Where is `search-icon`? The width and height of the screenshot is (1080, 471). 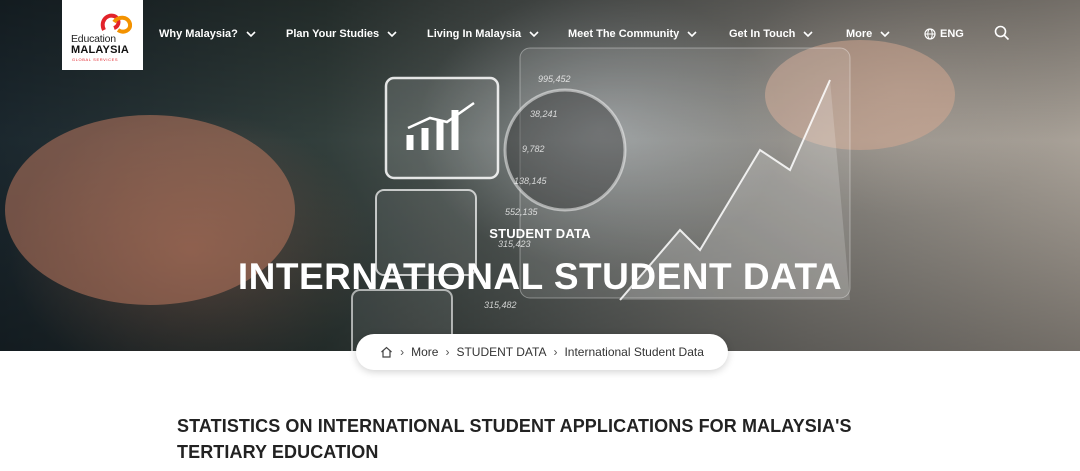
search-icon is located at coordinates (1002, 33).